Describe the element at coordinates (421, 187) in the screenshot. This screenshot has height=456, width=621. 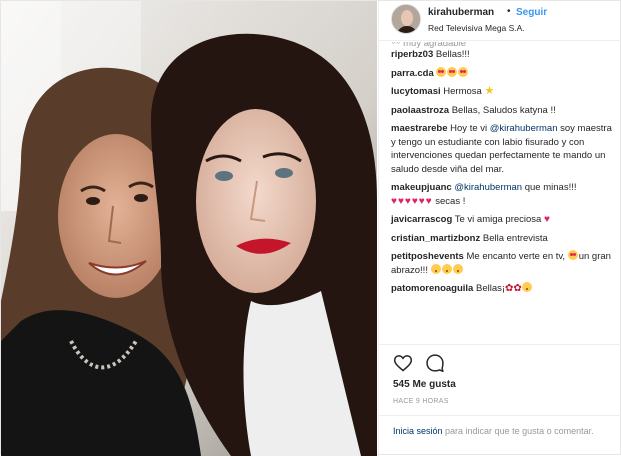
I see `comment-username: makeupjuanc` at that location.